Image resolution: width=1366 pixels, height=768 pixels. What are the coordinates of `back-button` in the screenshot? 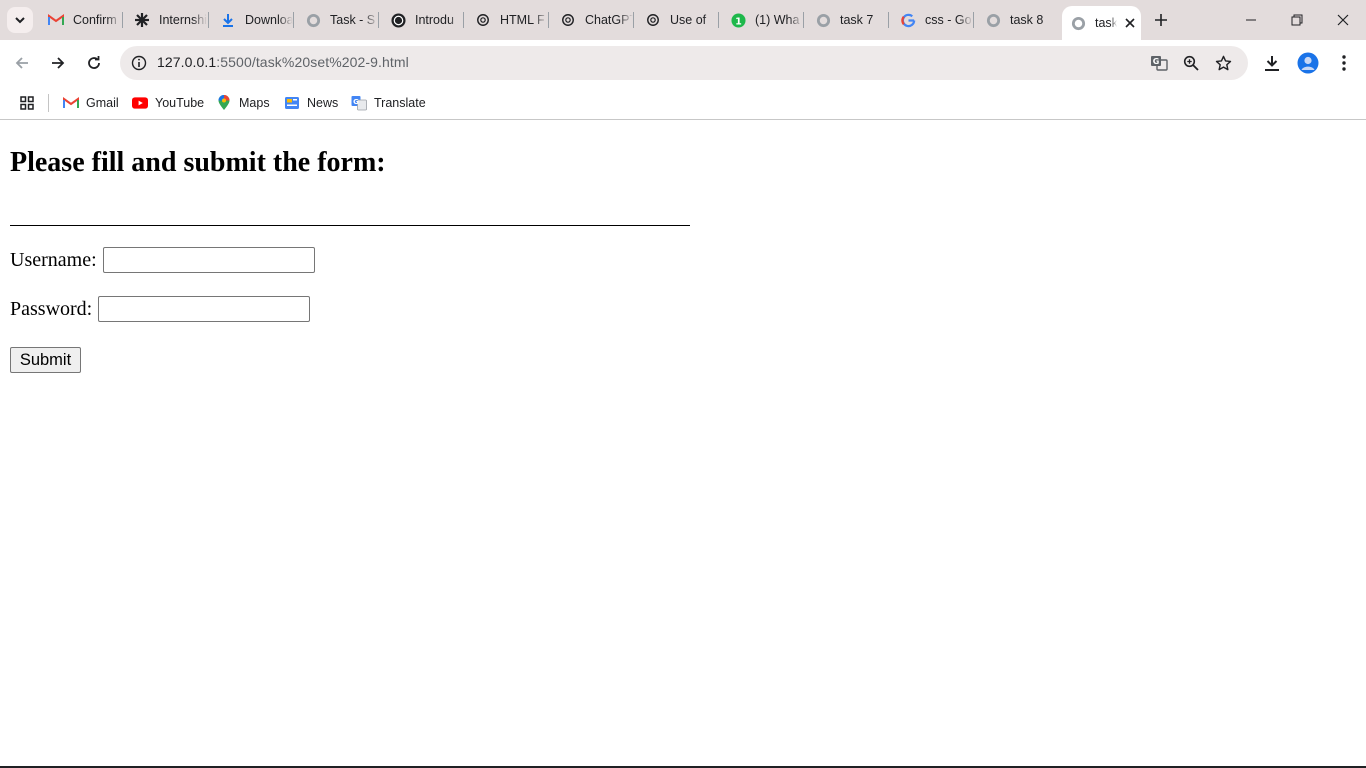 It's located at (22, 63).